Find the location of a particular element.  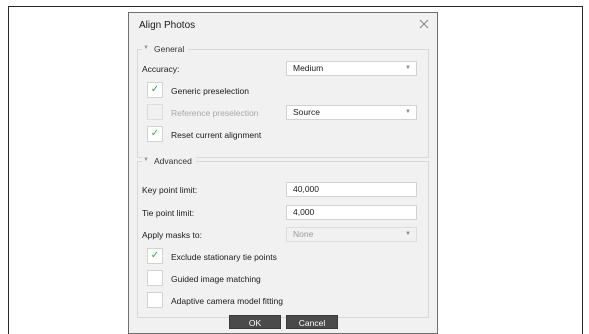

advanced-legend: ▼ Advanced is located at coordinates (169, 161).